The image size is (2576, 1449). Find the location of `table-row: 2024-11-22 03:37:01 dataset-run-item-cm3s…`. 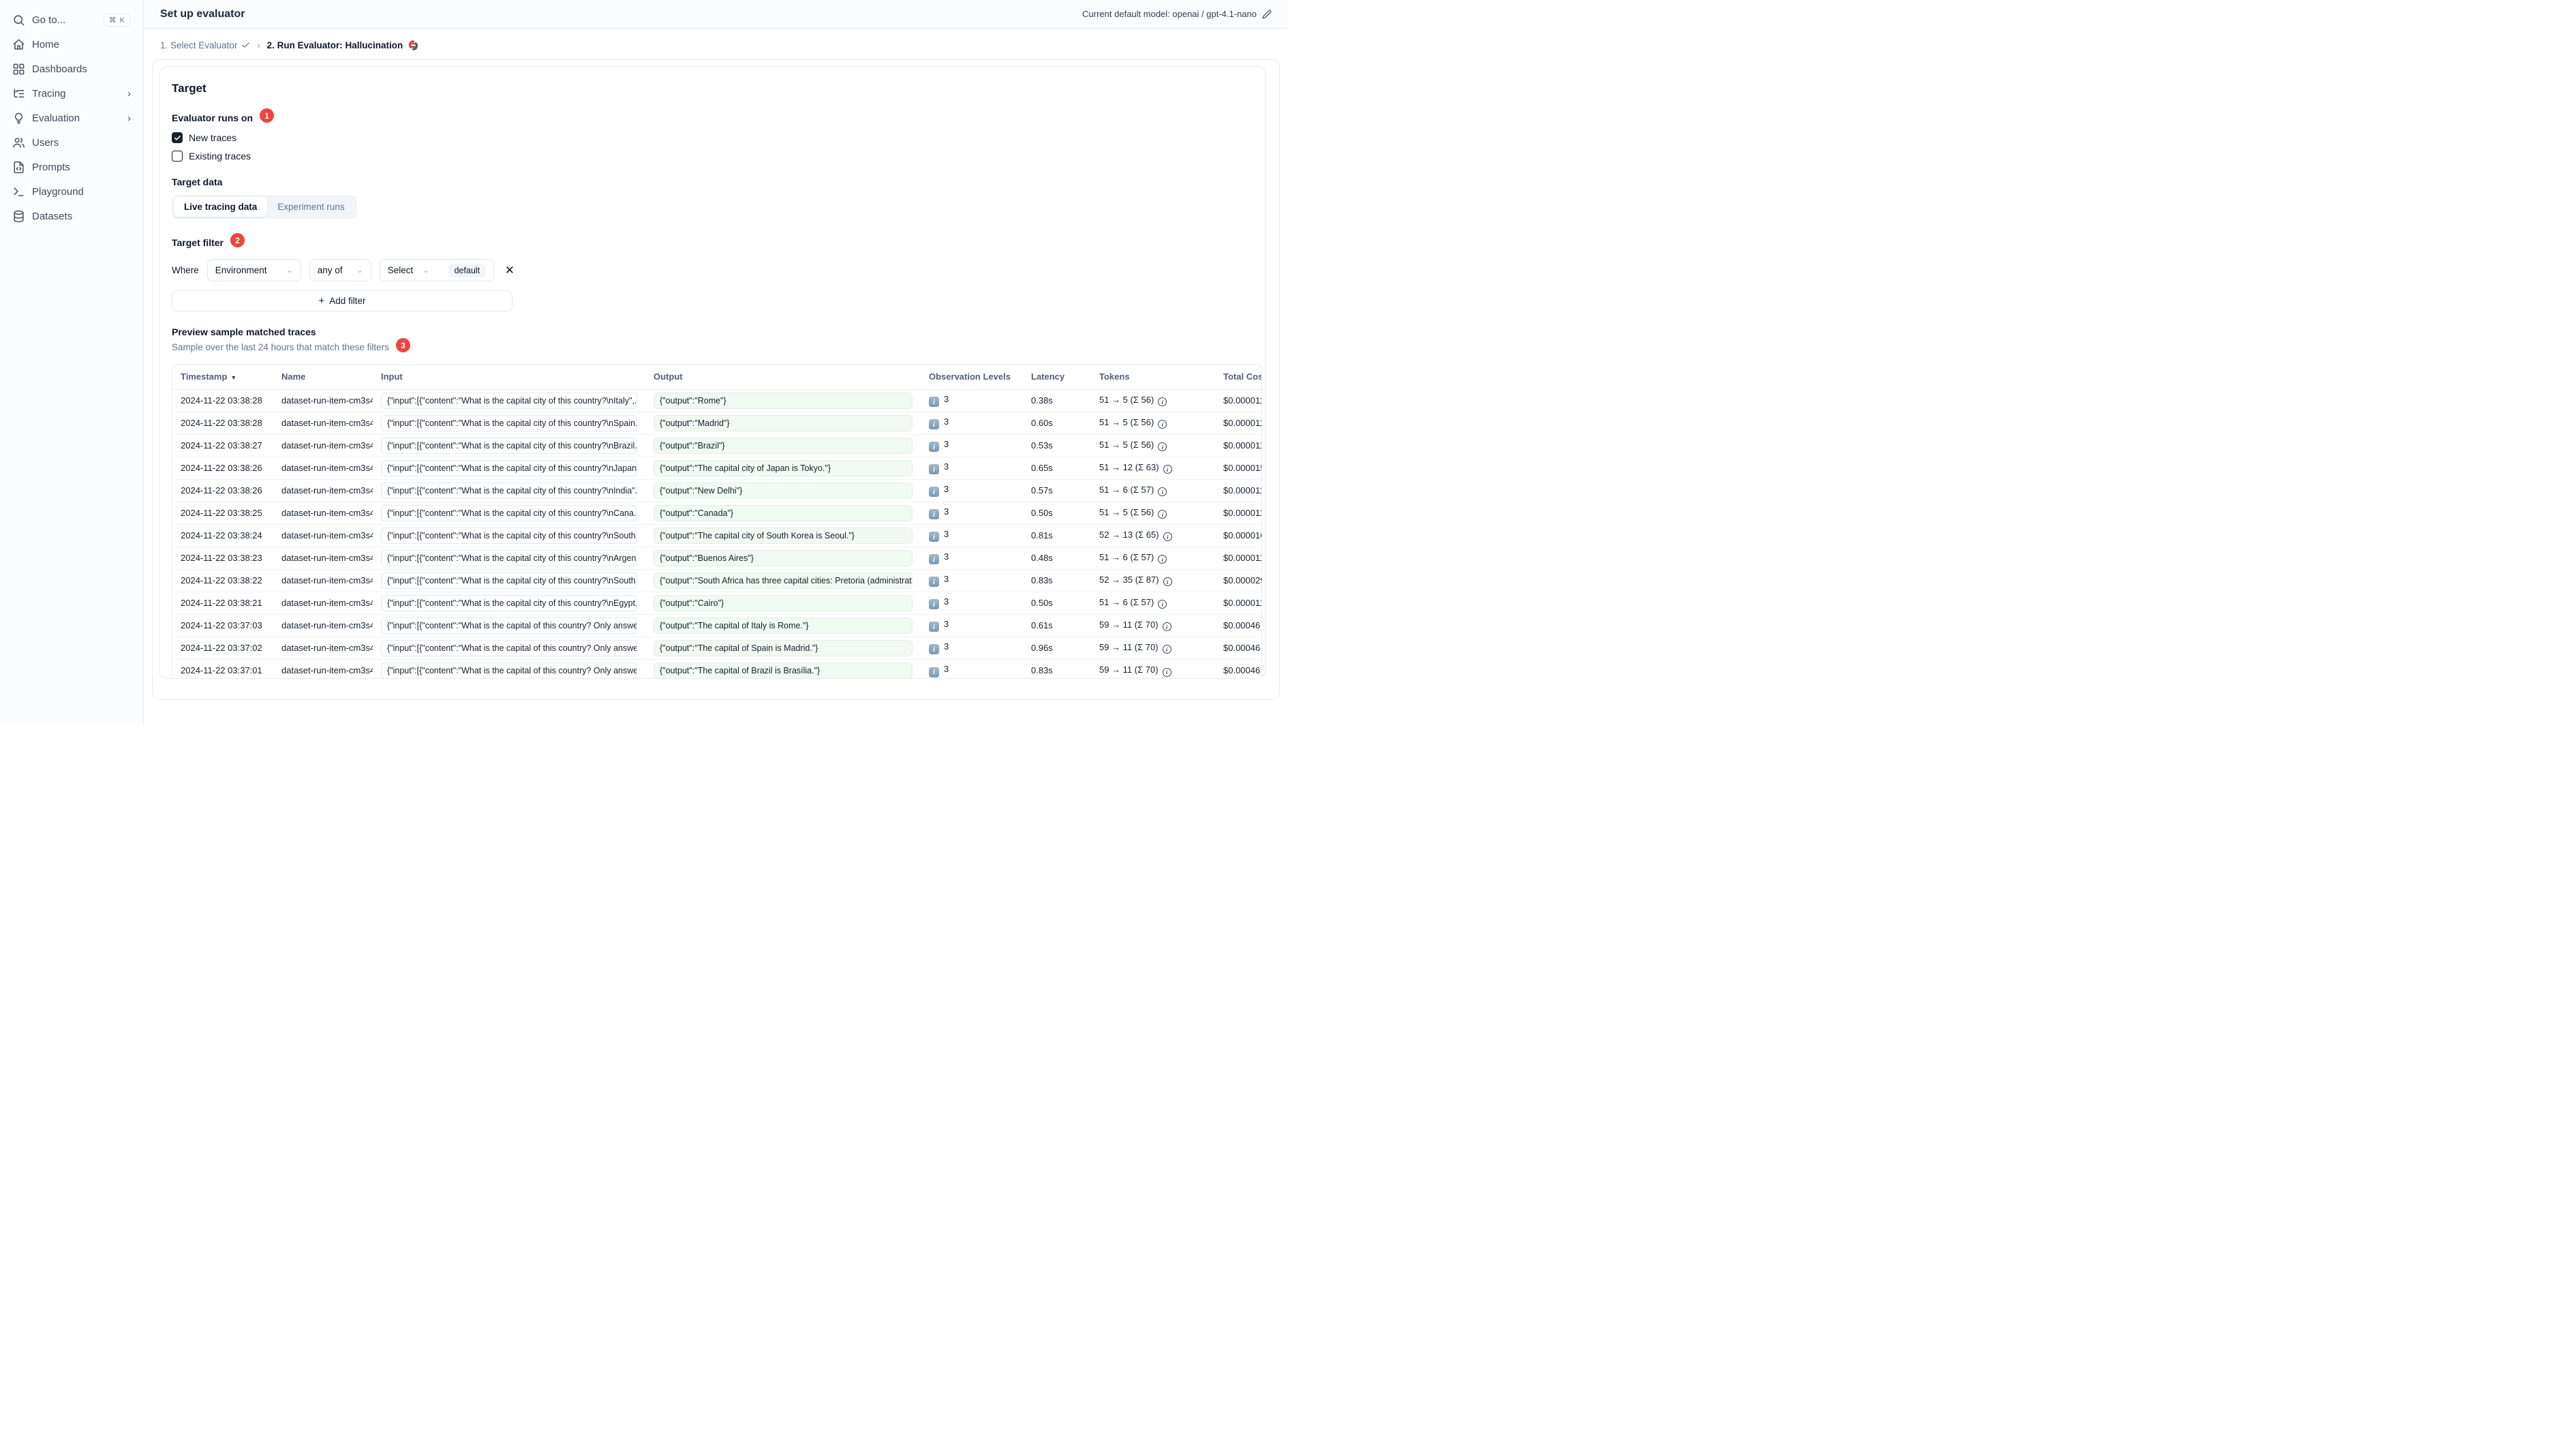

table-row: 2024-11-22 03:37:01 dataset-run-item-cm3s… is located at coordinates (716, 668).